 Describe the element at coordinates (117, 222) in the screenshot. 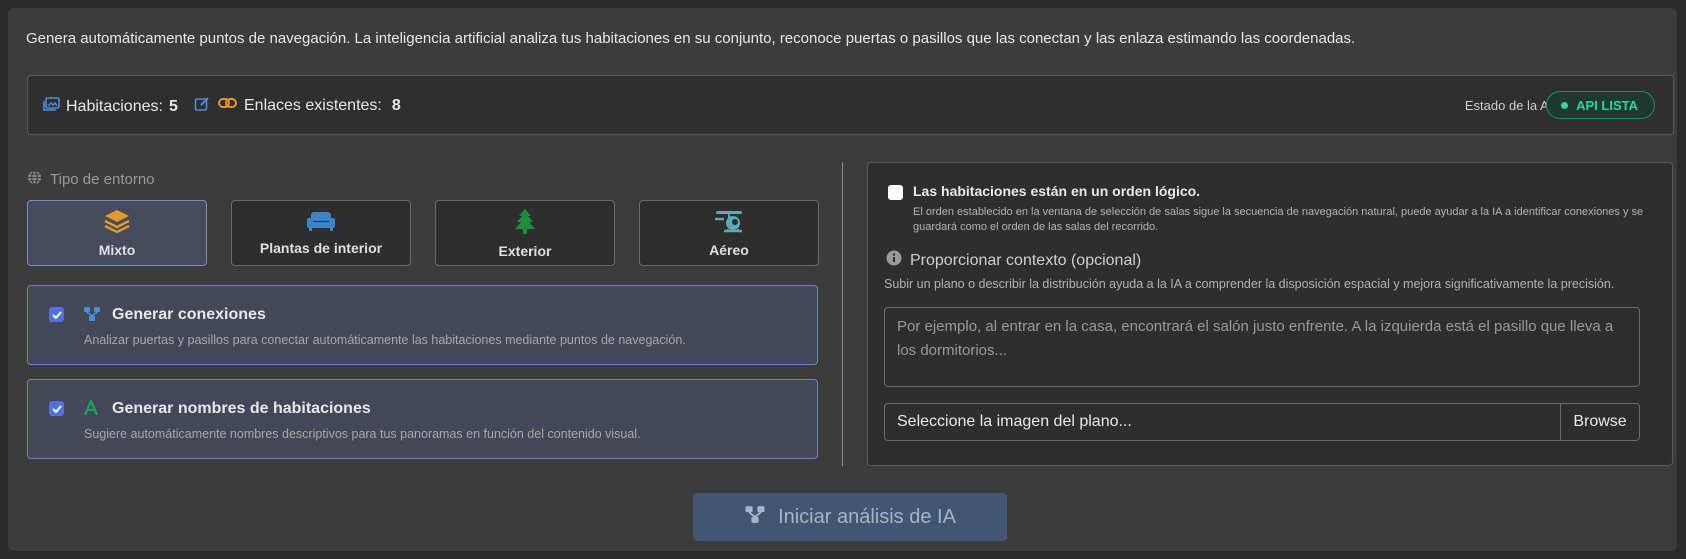

I see `layers-icon` at that location.